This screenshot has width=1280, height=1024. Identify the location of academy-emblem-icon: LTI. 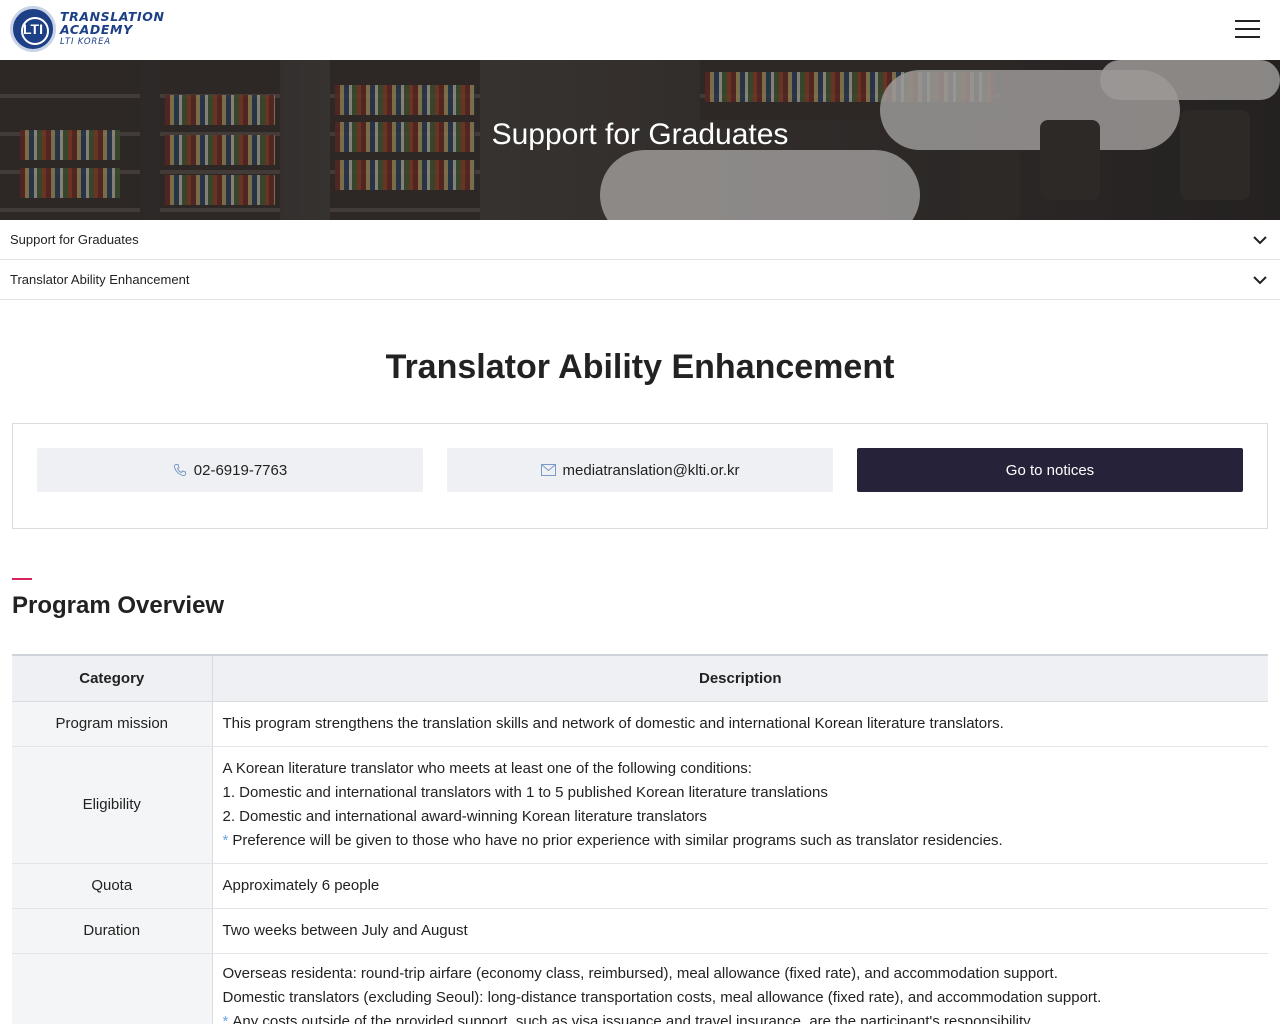
(33, 29).